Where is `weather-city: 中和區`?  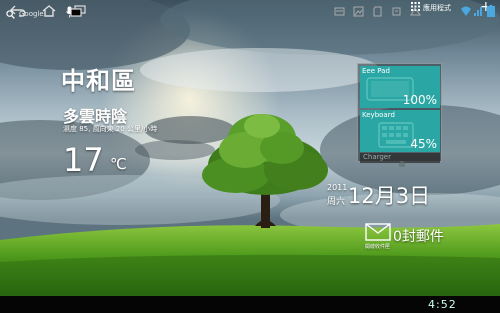
weather-city: 中和區 is located at coordinates (98, 78).